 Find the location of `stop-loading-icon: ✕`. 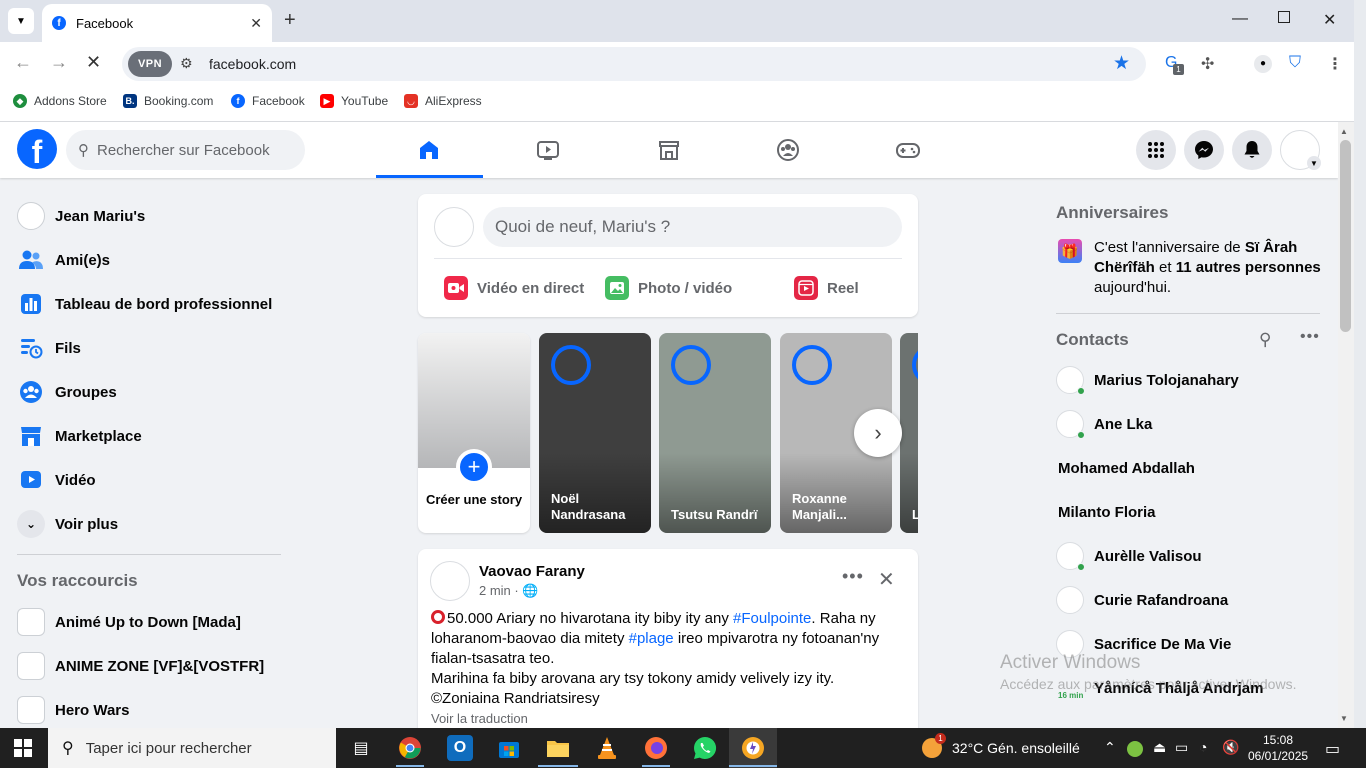

stop-loading-icon: ✕ is located at coordinates (93, 62).